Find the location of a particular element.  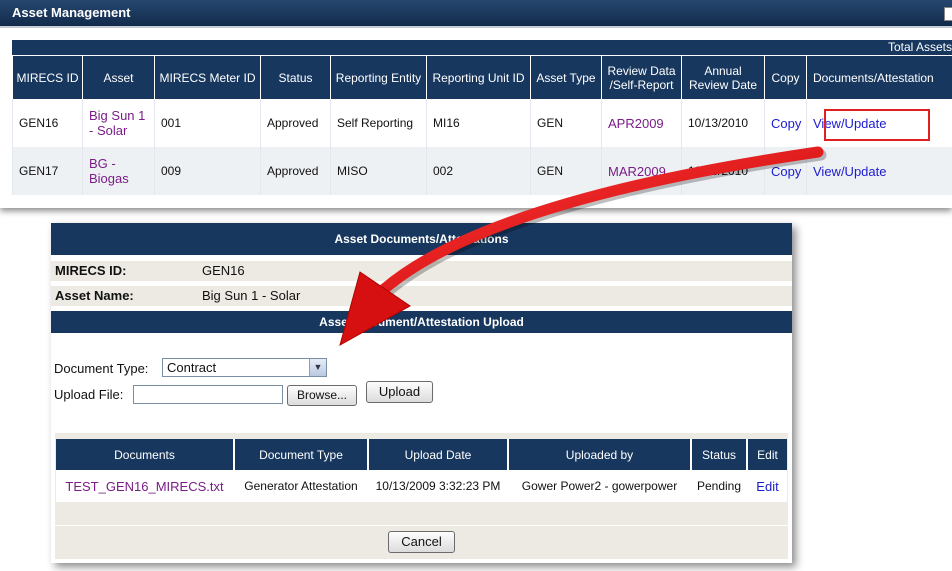

col-header-documents: Documents/Attestation is located at coordinates (879, 77).